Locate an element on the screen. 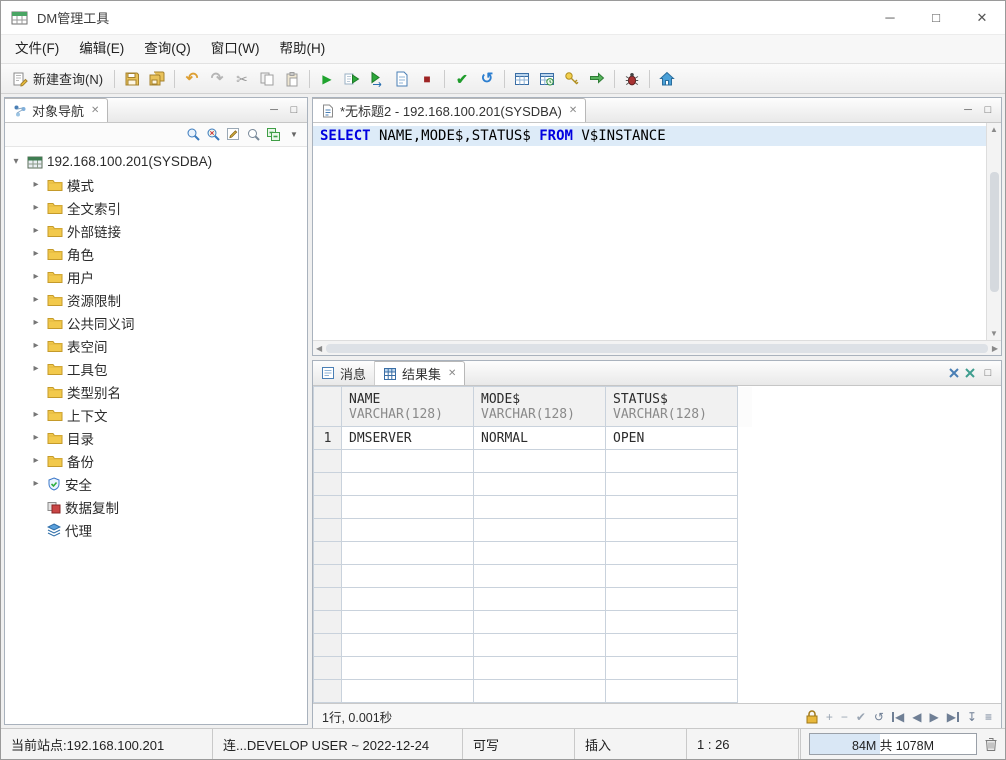 Image resolution: width=1006 pixels, height=760 pixels. monitor-button is located at coordinates (632, 79).